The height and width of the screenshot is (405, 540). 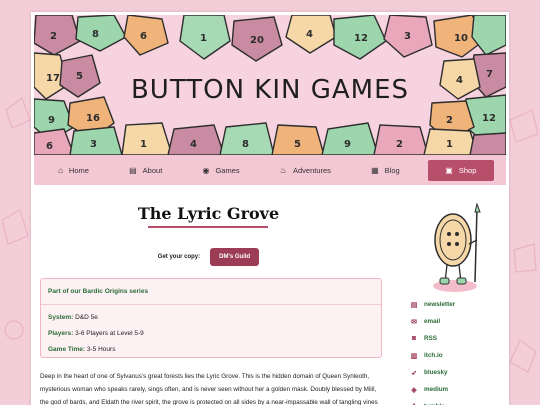 What do you see at coordinates (455, 372) in the screenshot?
I see `link-bluesky: ➶ bluesky` at bounding box center [455, 372].